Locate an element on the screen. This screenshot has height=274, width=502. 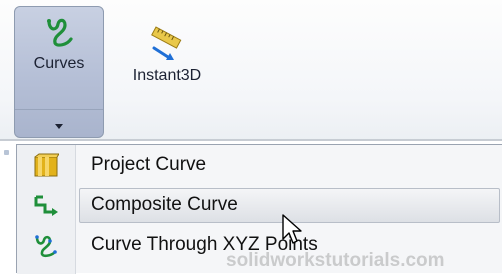
menu-item-label: Composite Curve is located at coordinates (164, 204).